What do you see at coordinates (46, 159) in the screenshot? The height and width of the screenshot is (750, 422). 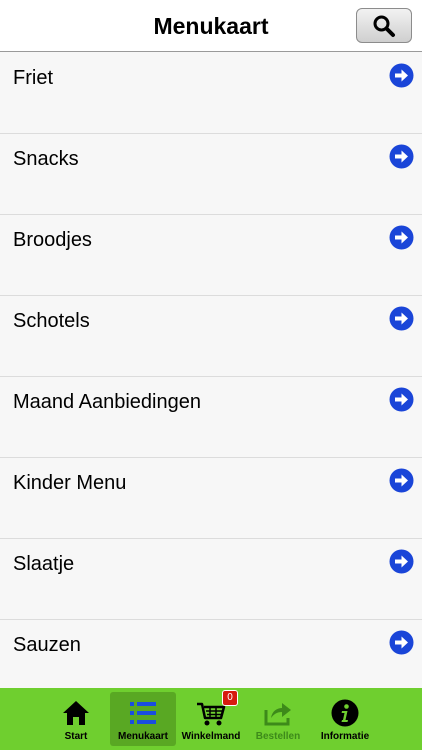 I see `menu-item-label: Snacks` at bounding box center [46, 159].